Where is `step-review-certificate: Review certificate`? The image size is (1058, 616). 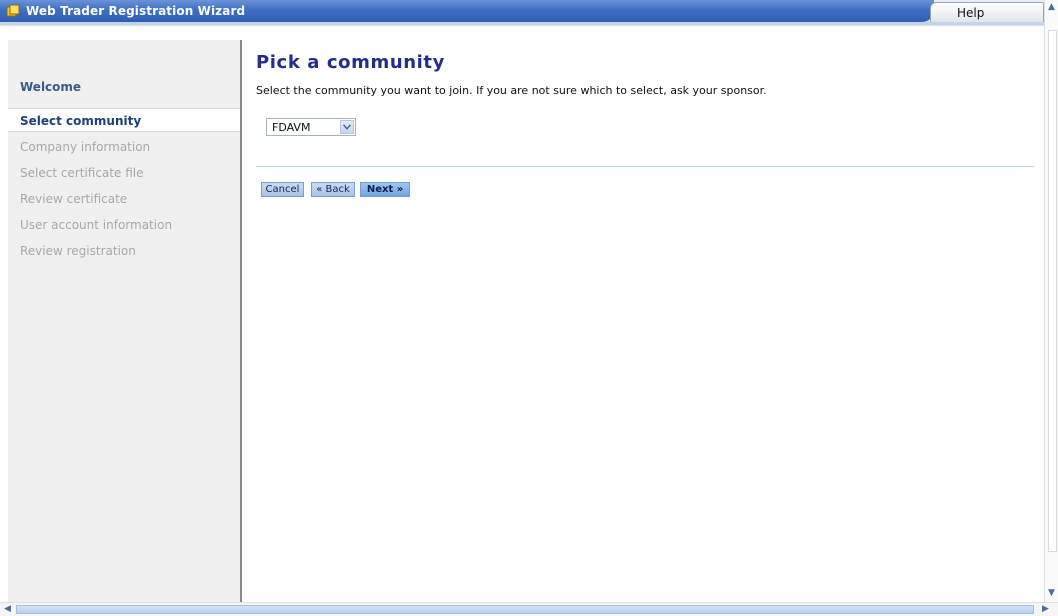
step-review-certificate: Review certificate is located at coordinates (74, 199).